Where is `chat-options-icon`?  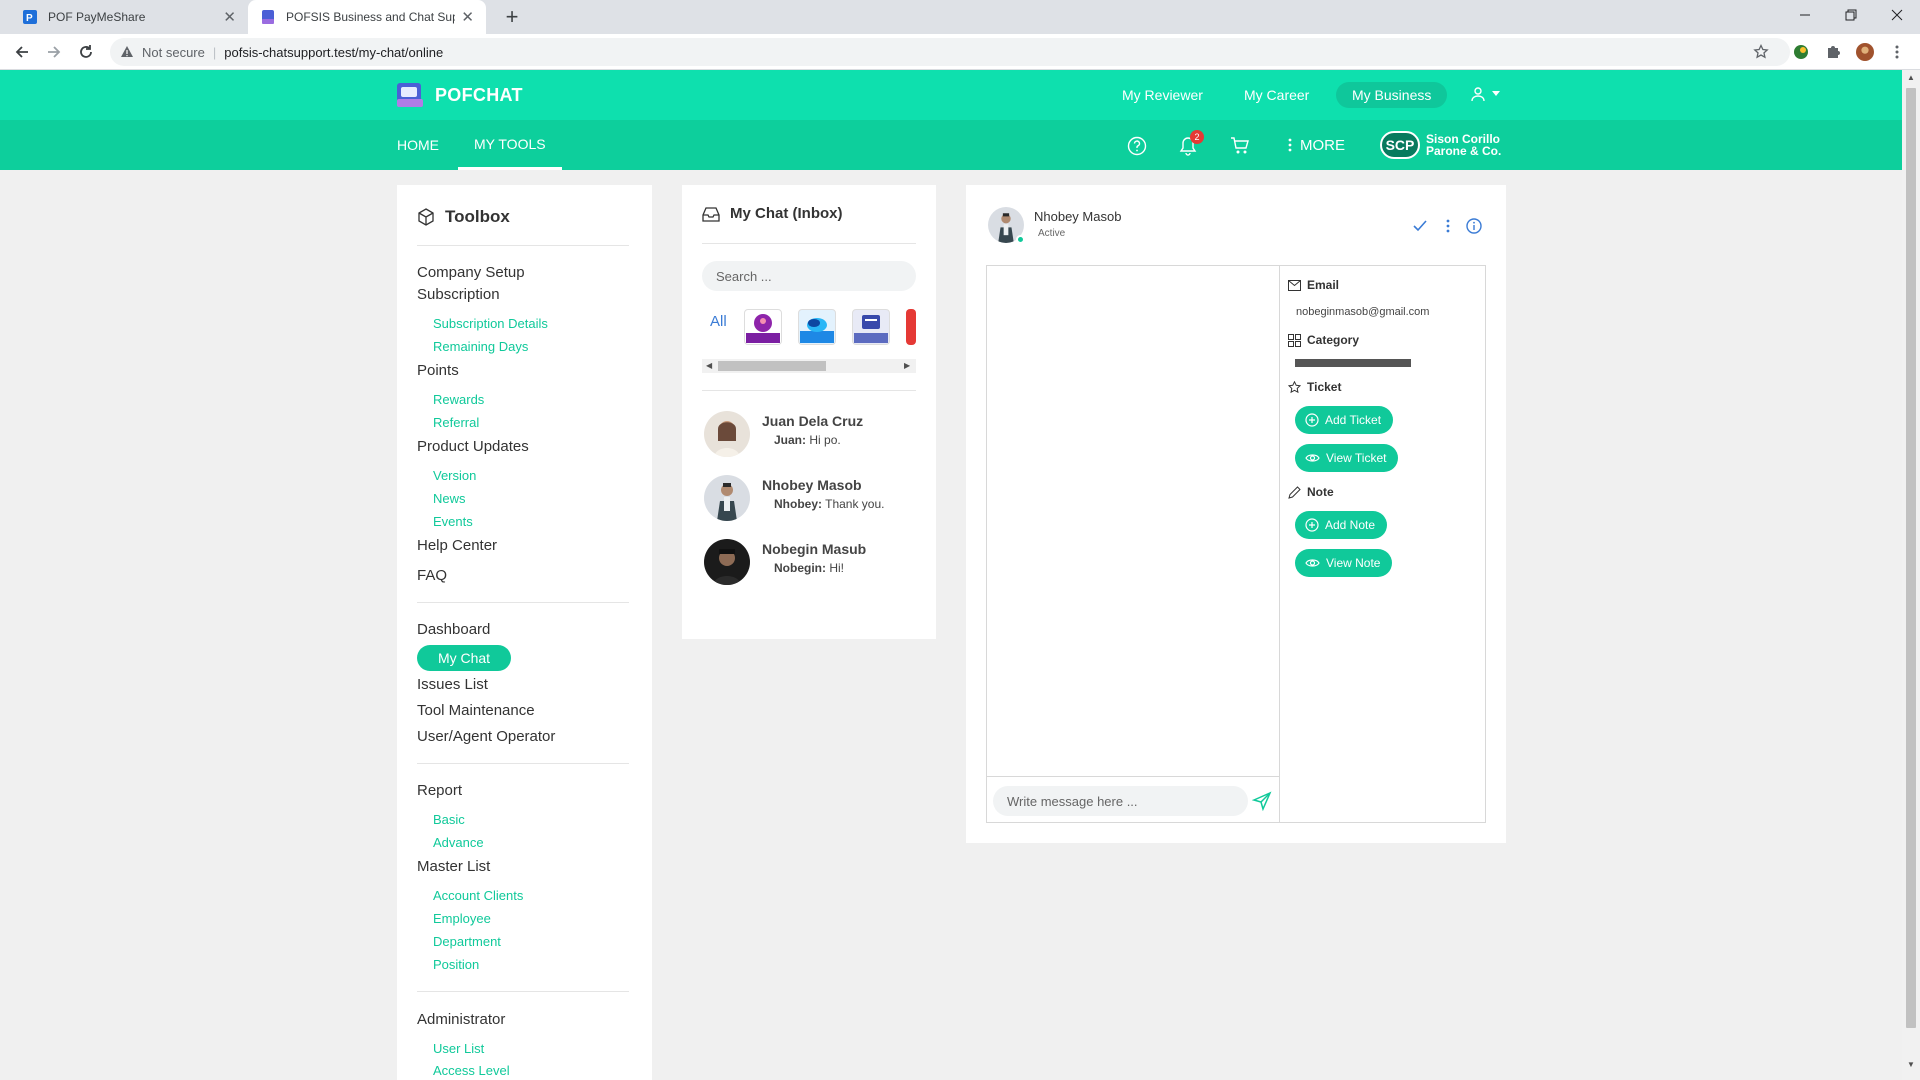 chat-options-icon is located at coordinates (1448, 226).